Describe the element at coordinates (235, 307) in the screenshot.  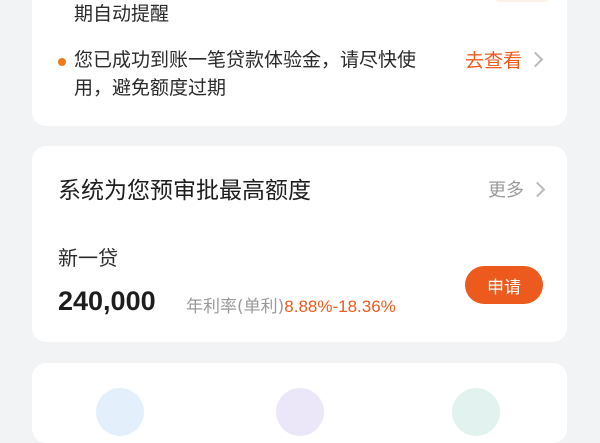
I see `rate-label: 年利率(单利)` at that location.